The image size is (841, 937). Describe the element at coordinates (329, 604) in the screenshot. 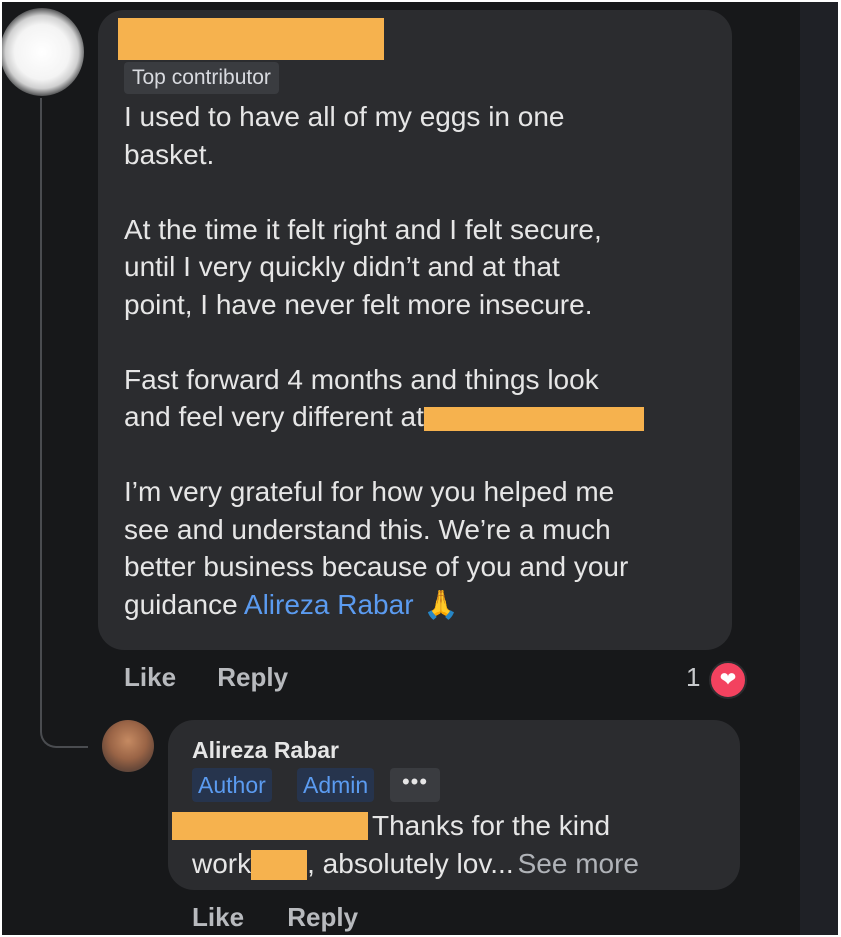

I see `mention-link: Alireza Rabar` at that location.